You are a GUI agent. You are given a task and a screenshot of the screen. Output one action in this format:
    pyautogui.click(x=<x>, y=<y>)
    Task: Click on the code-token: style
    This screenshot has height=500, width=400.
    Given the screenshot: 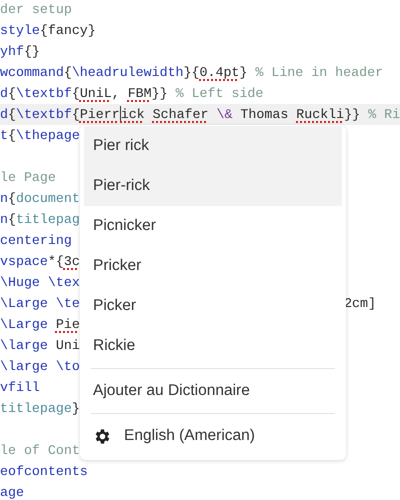 What is the action you would take?
    pyautogui.click(x=20, y=31)
    